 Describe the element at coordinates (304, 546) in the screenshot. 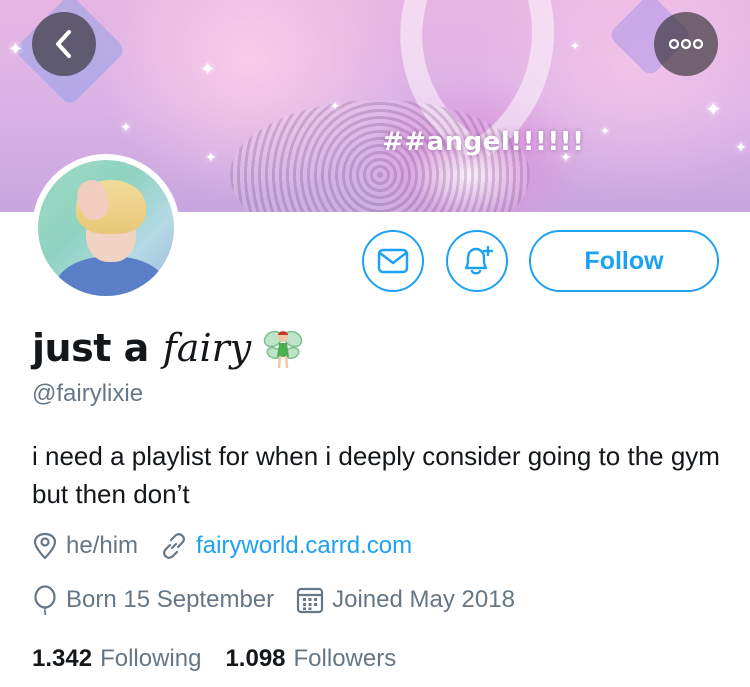

I see `website-link: fairyworld.carrd.com` at that location.